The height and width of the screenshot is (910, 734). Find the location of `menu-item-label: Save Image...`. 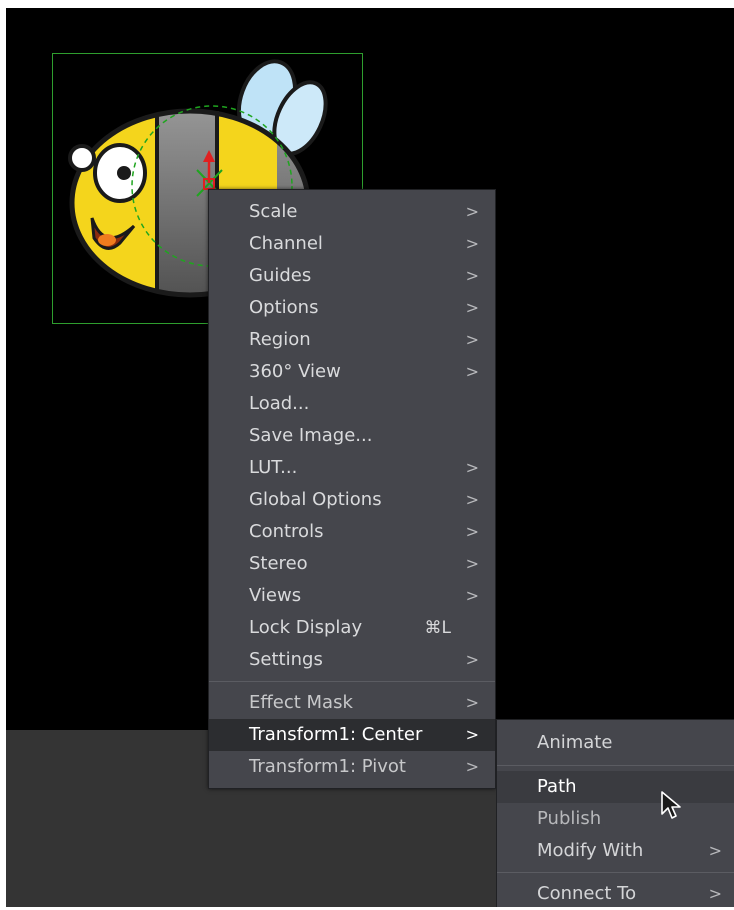

menu-item-label: Save Image... is located at coordinates (311, 435).